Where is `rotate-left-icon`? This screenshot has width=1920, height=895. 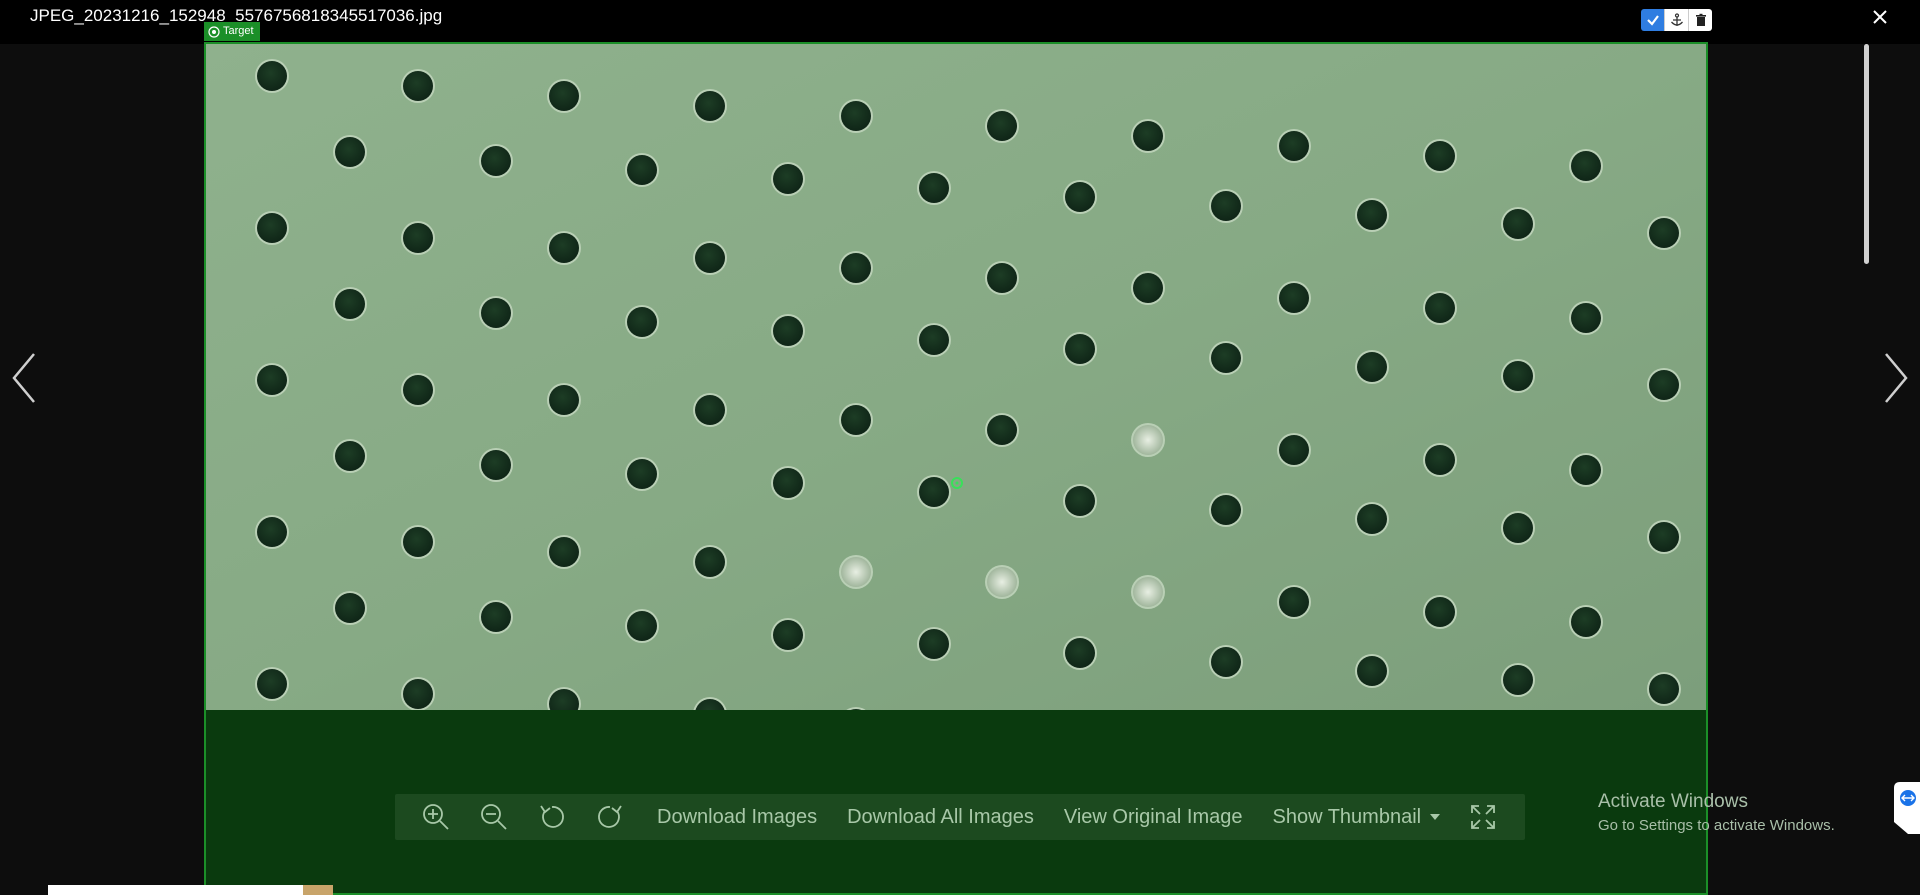
rotate-left-icon is located at coordinates (552, 816).